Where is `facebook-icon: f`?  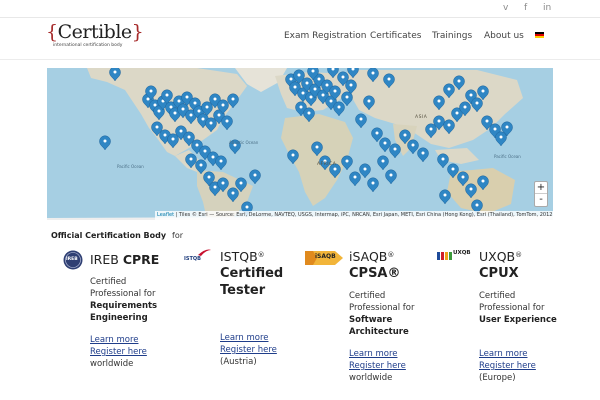 facebook-icon: f is located at coordinates (525, 8).